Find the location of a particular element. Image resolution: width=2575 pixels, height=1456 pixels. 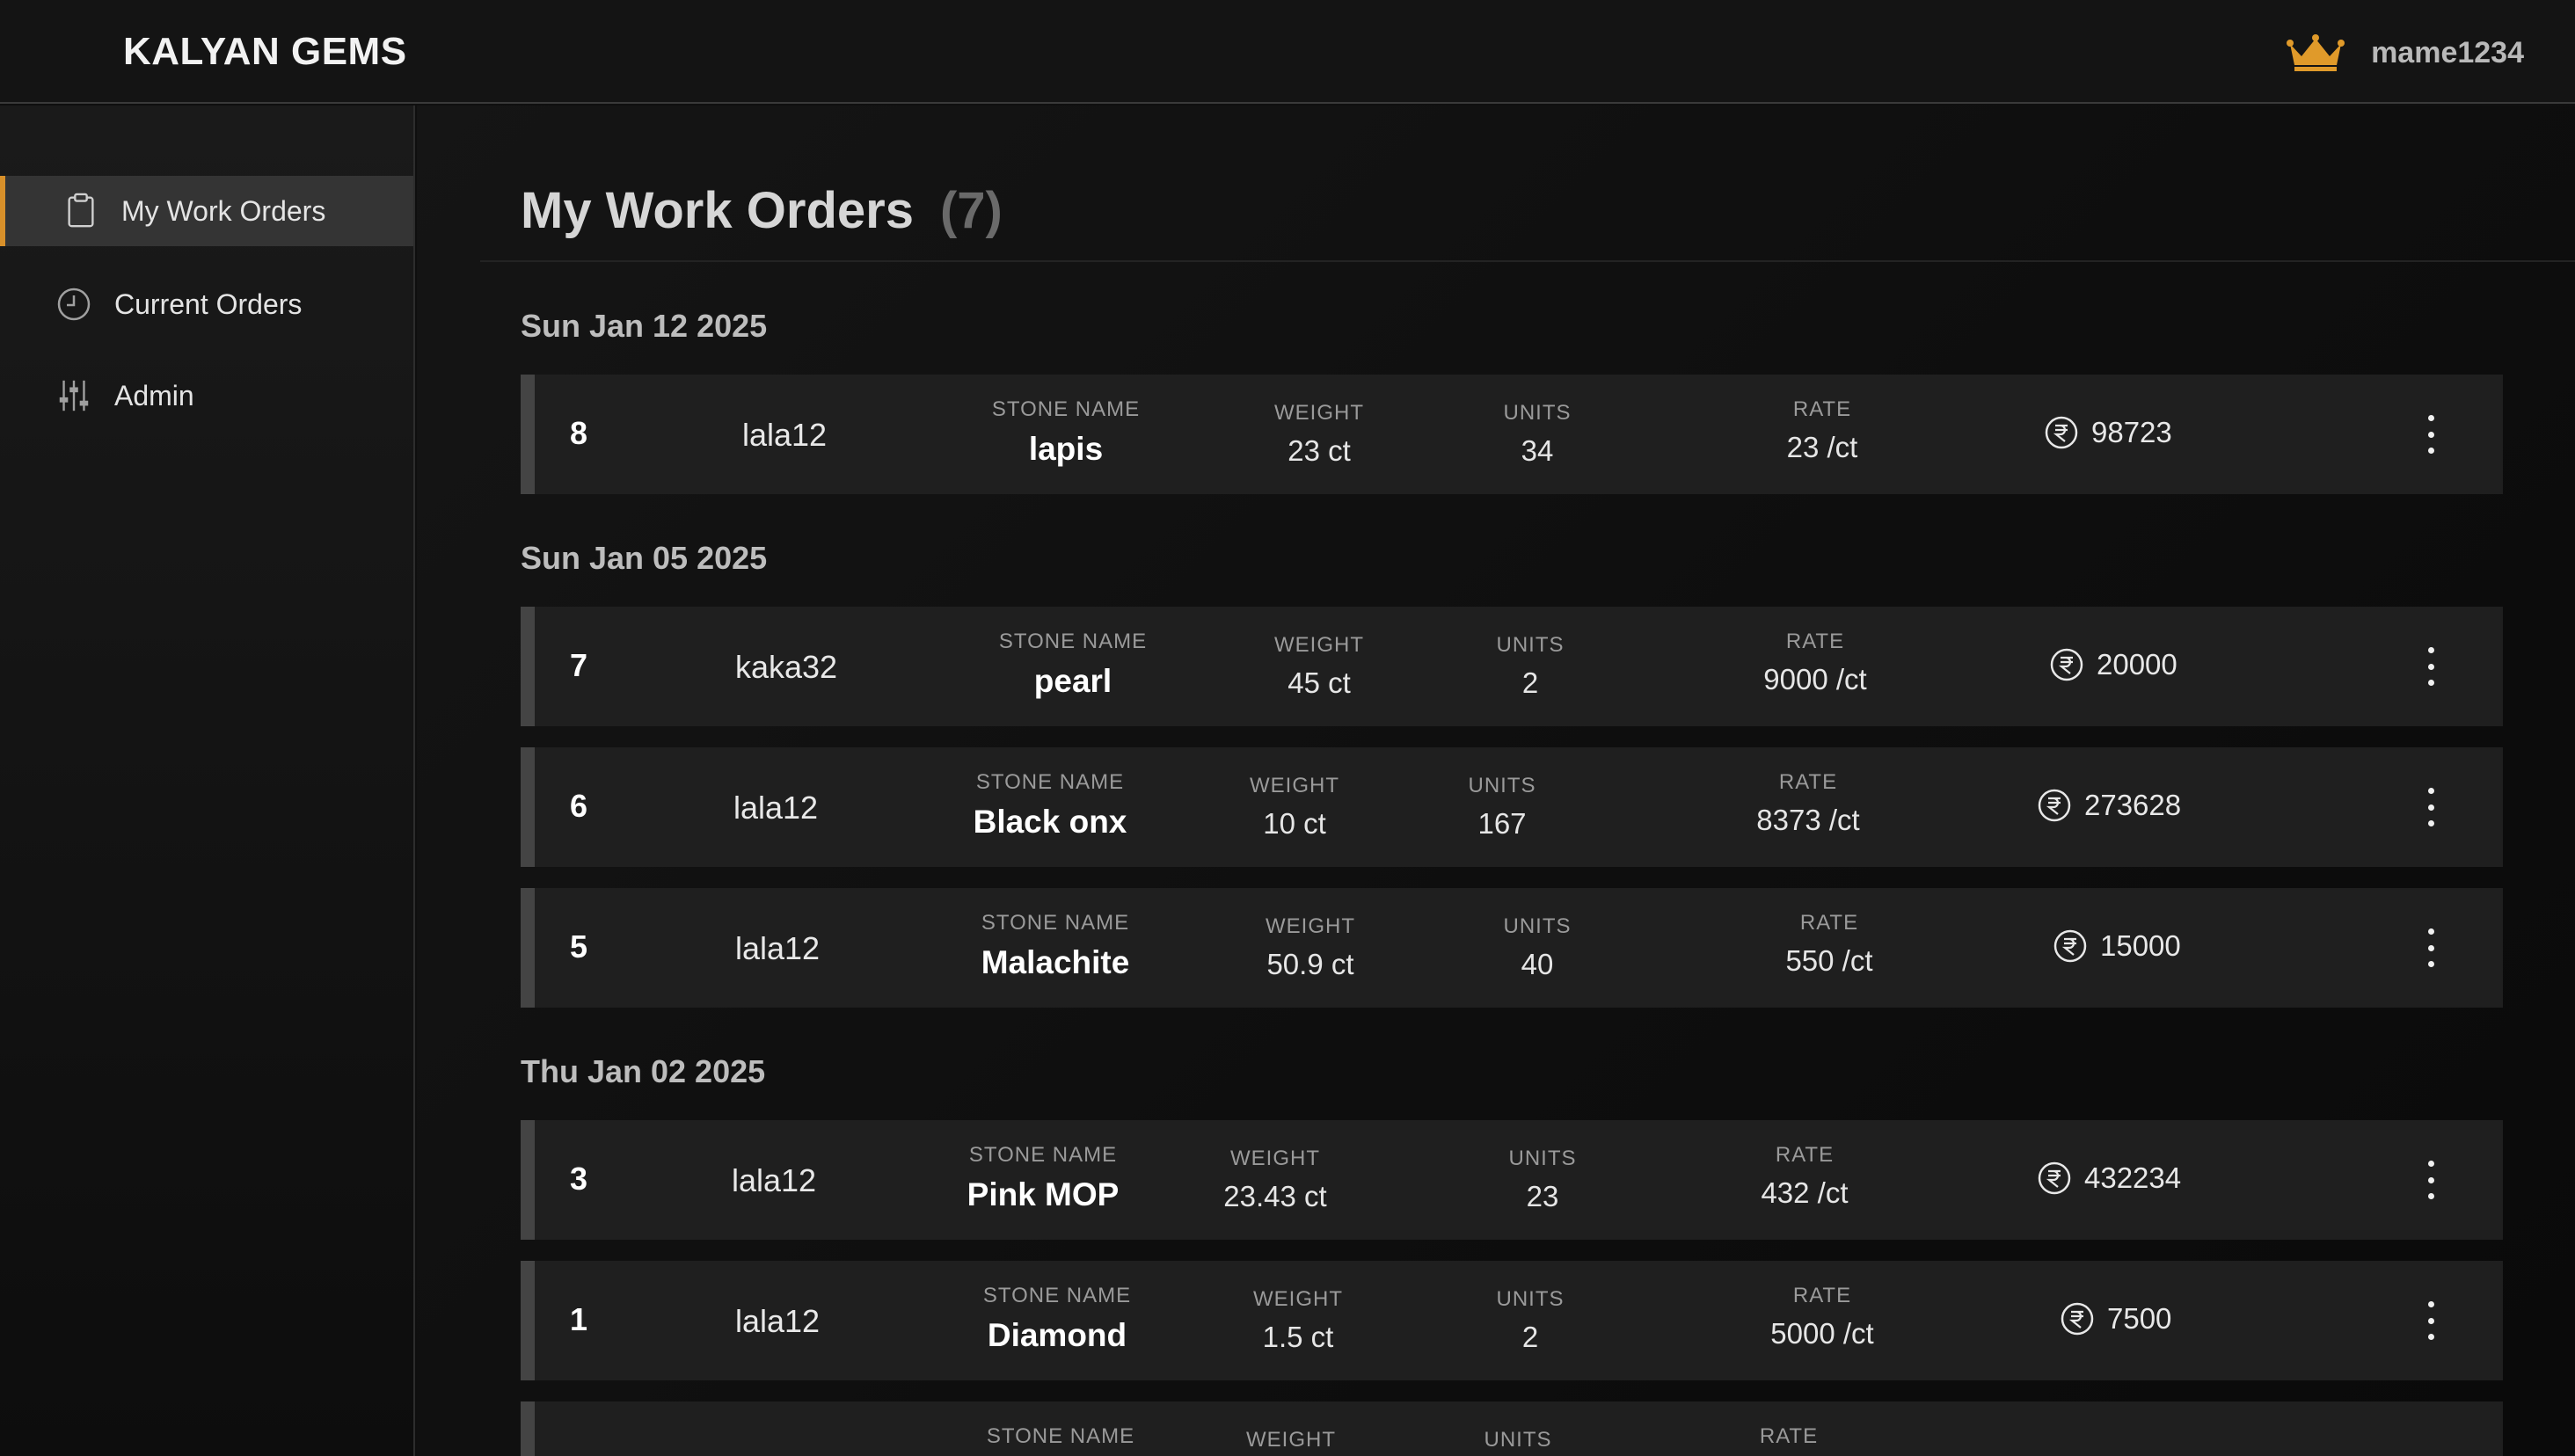

order-amount: 432234 is located at coordinates (2109, 1178).